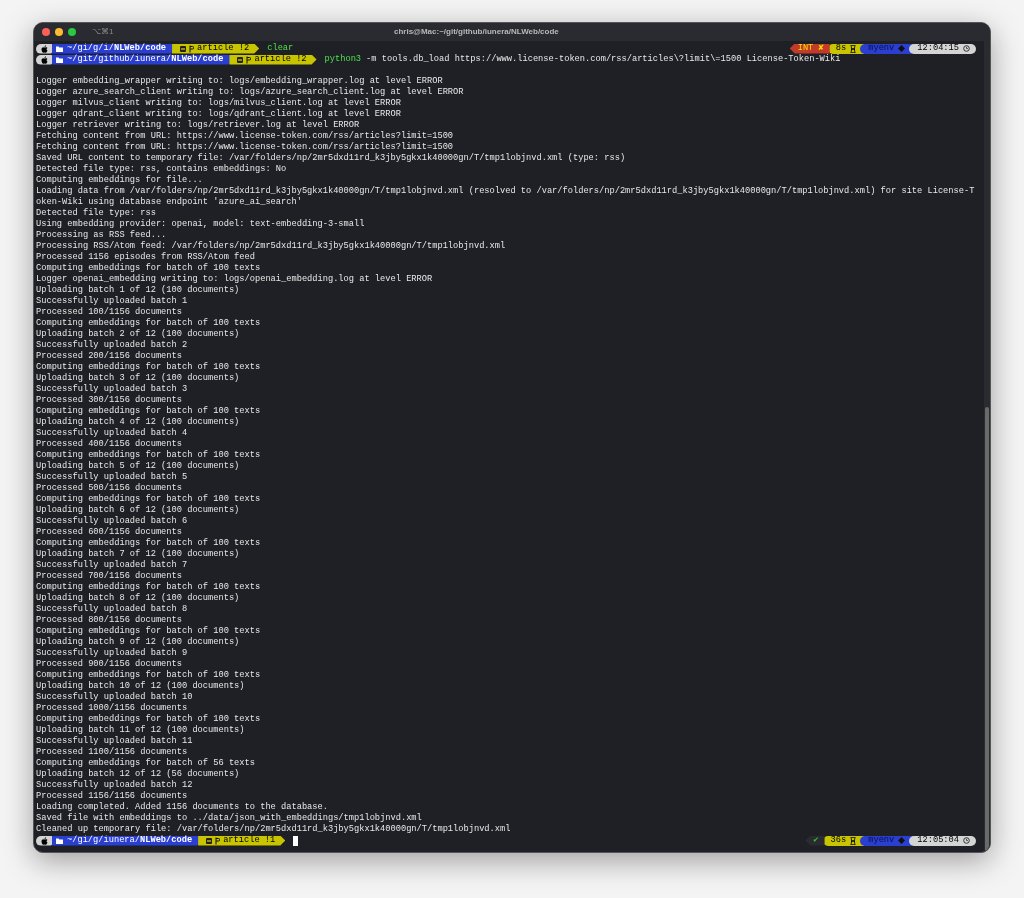 This screenshot has height=898, width=1024. Describe the element at coordinates (234, 279) in the screenshot. I see `output-line: Logger openai_embedding writing to: logs/openai_embedding.log at level ERROR` at that location.